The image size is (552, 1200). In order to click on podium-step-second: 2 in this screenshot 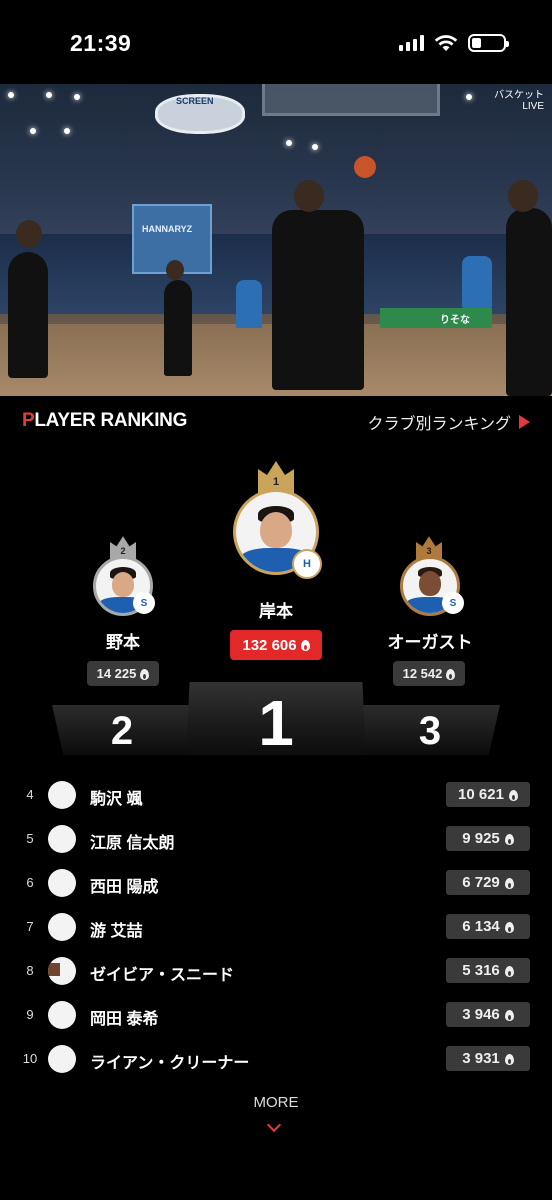, I will do `click(122, 730)`.